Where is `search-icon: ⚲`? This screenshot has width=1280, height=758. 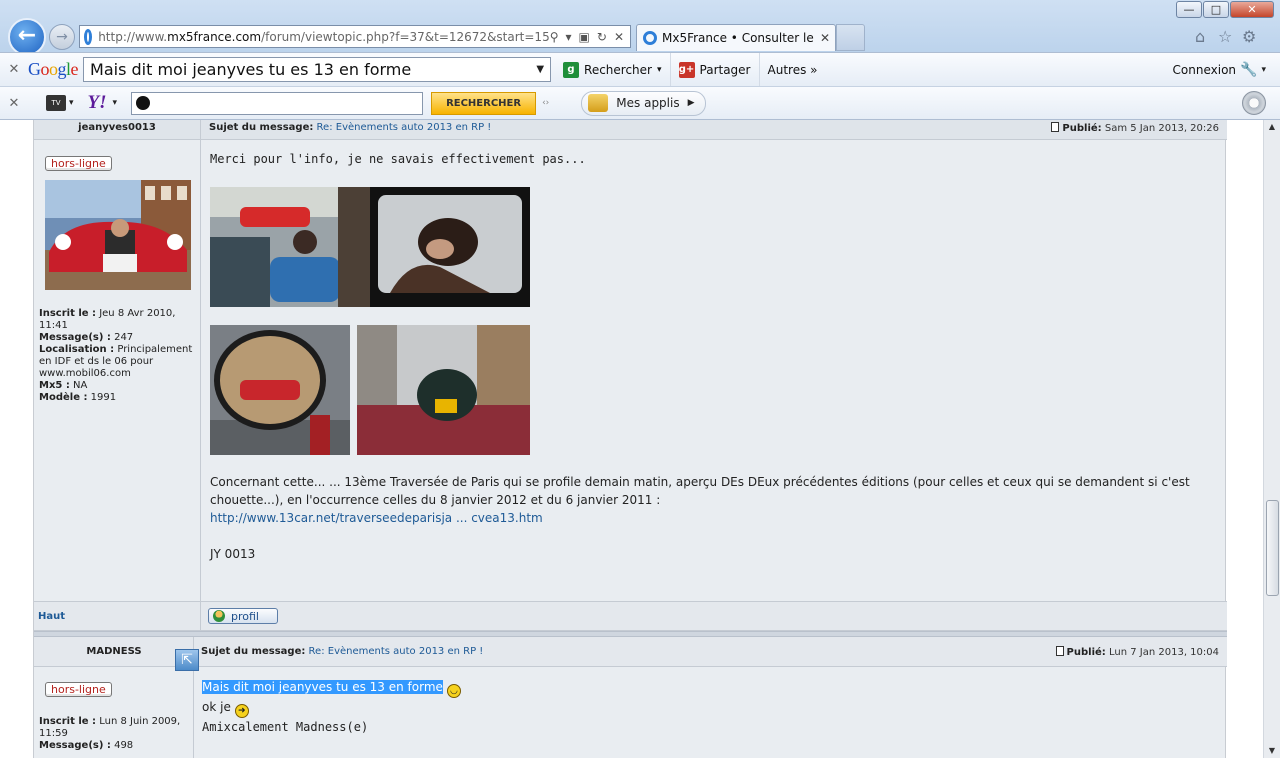 search-icon: ⚲ is located at coordinates (554, 37).